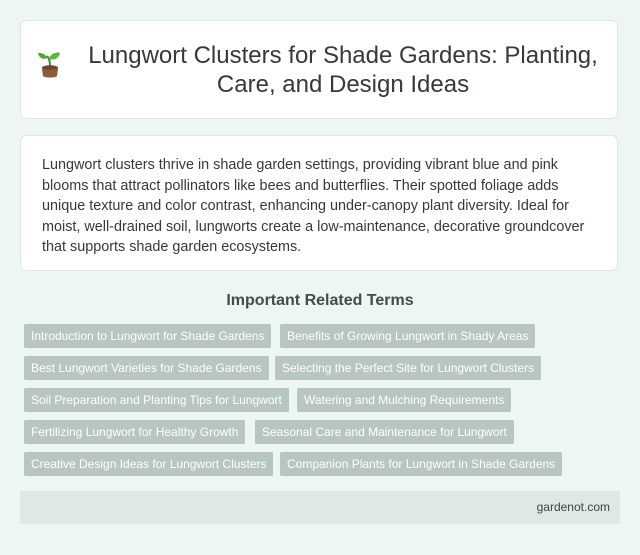 This screenshot has height=555, width=640. I want to click on related-term-tag: Watering and Mulching Requirements, so click(404, 400).